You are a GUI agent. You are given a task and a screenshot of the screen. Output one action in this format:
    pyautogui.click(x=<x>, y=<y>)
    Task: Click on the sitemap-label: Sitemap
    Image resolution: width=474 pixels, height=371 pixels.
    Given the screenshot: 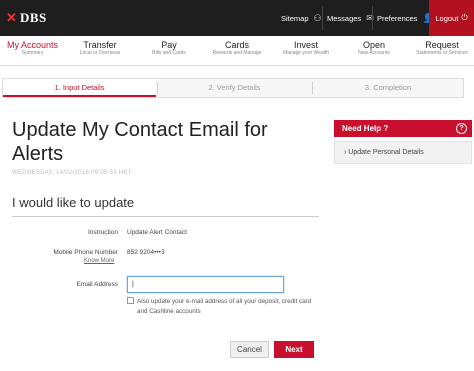 What is the action you would take?
    pyautogui.click(x=295, y=18)
    